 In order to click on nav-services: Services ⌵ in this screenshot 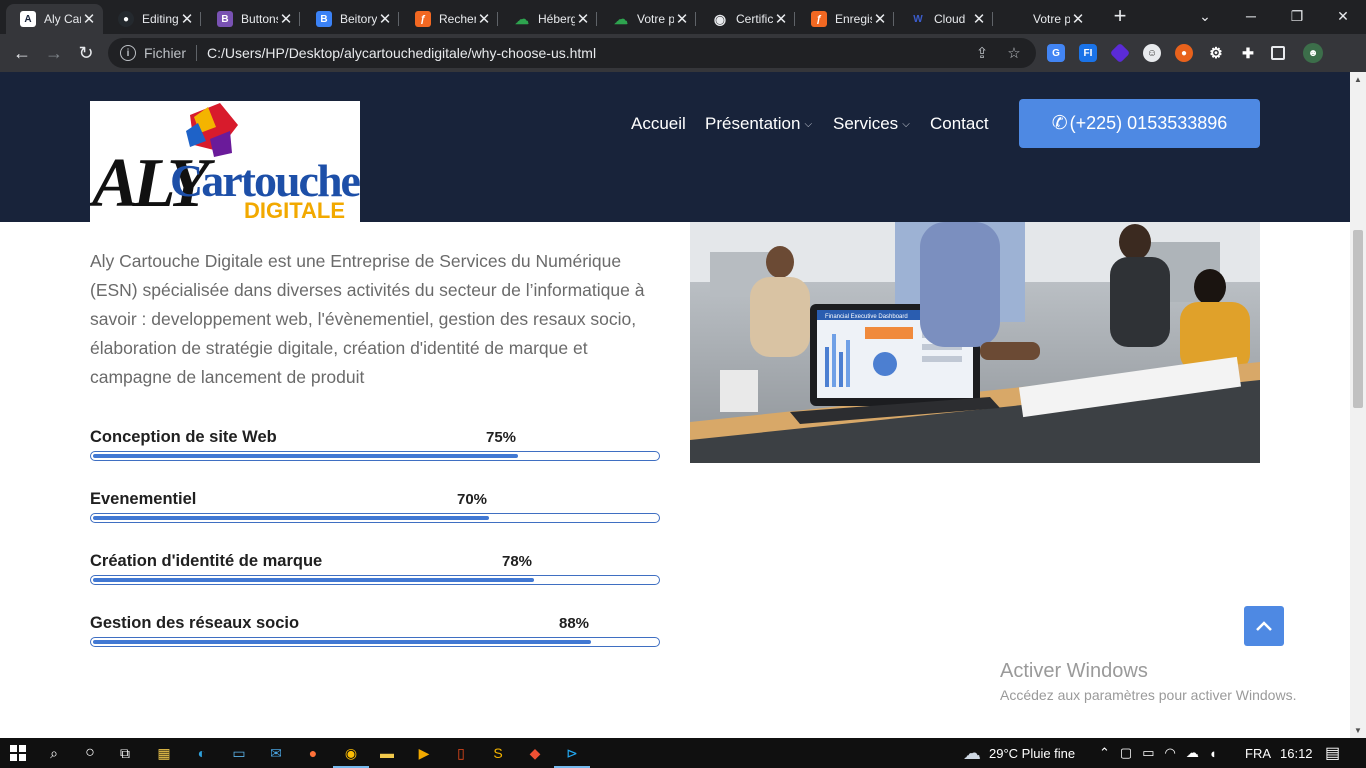, I will do `click(871, 124)`.